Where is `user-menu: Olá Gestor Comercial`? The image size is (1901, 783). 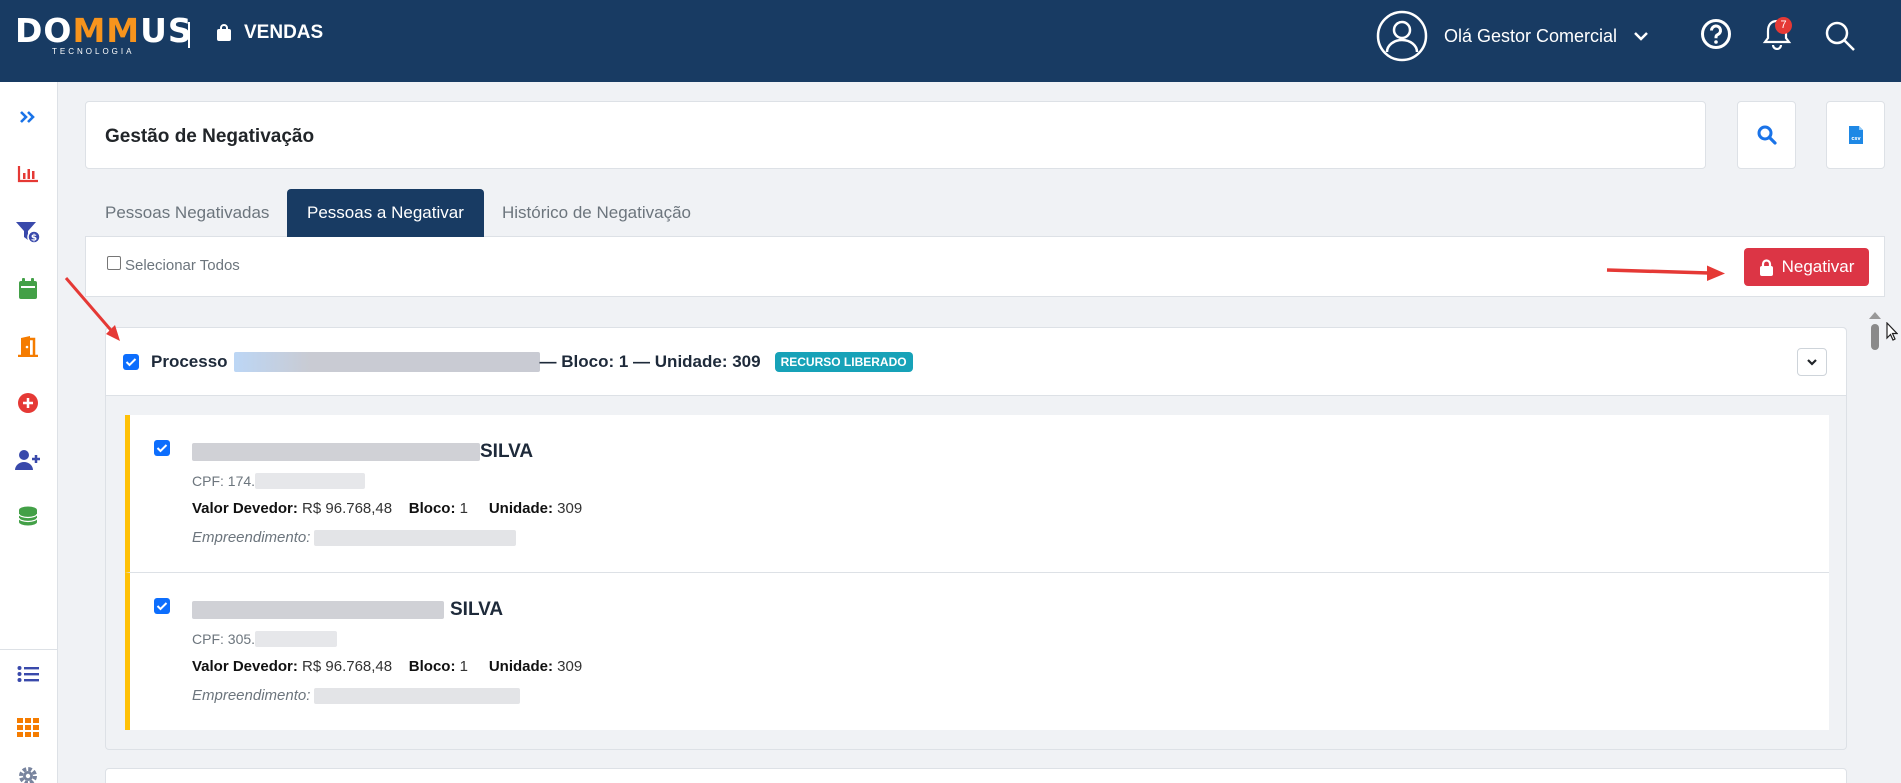 user-menu: Olá Gestor Comercial is located at coordinates (1512, 36).